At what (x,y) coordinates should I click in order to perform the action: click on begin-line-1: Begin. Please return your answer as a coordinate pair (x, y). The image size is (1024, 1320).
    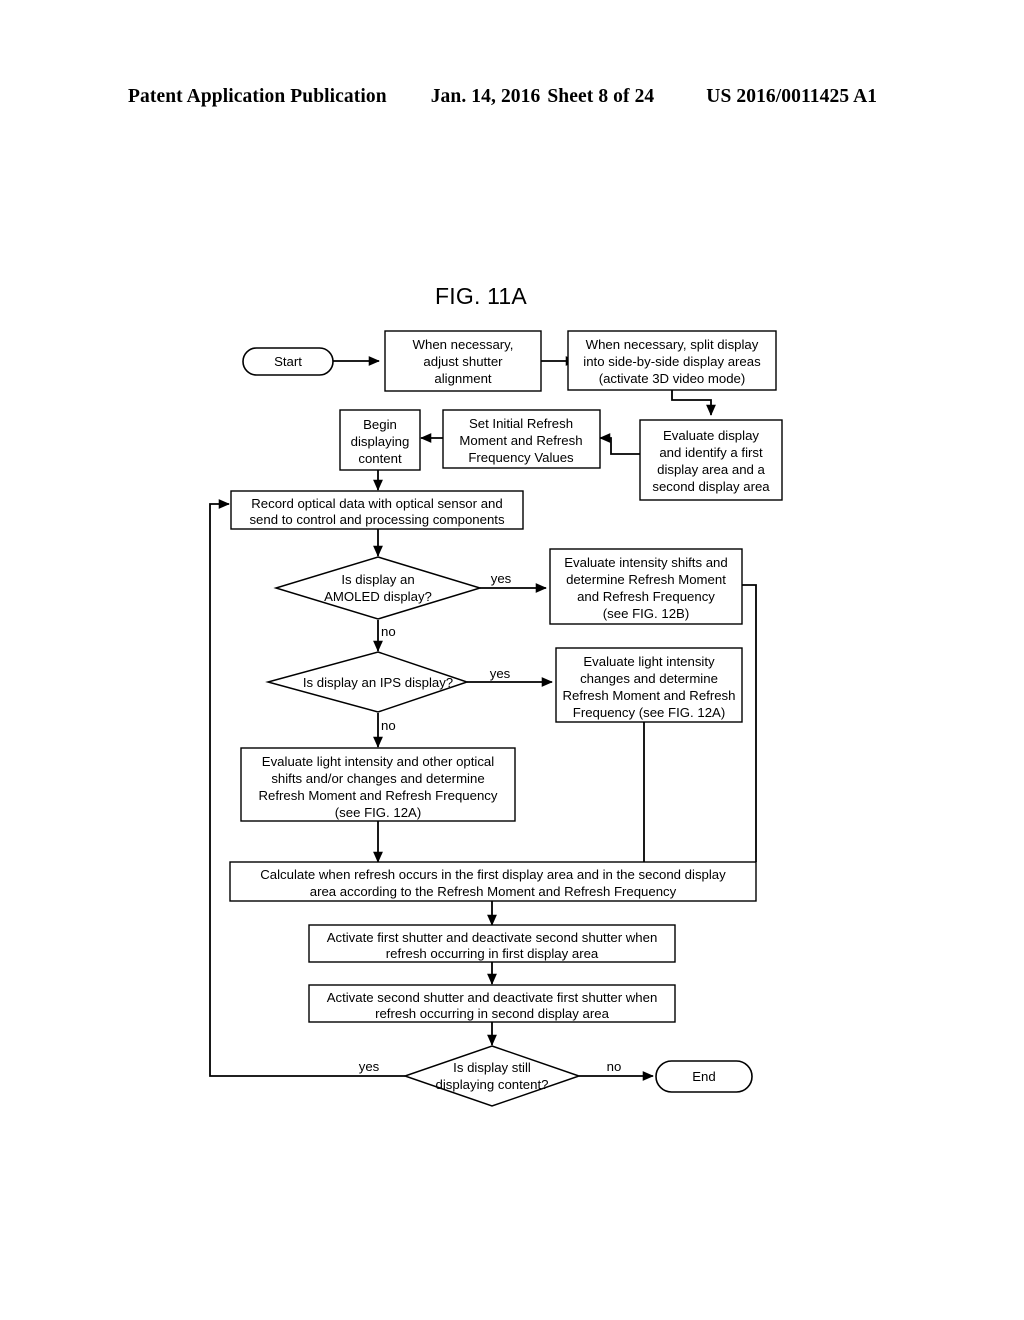
    Looking at the image, I should click on (380, 424).